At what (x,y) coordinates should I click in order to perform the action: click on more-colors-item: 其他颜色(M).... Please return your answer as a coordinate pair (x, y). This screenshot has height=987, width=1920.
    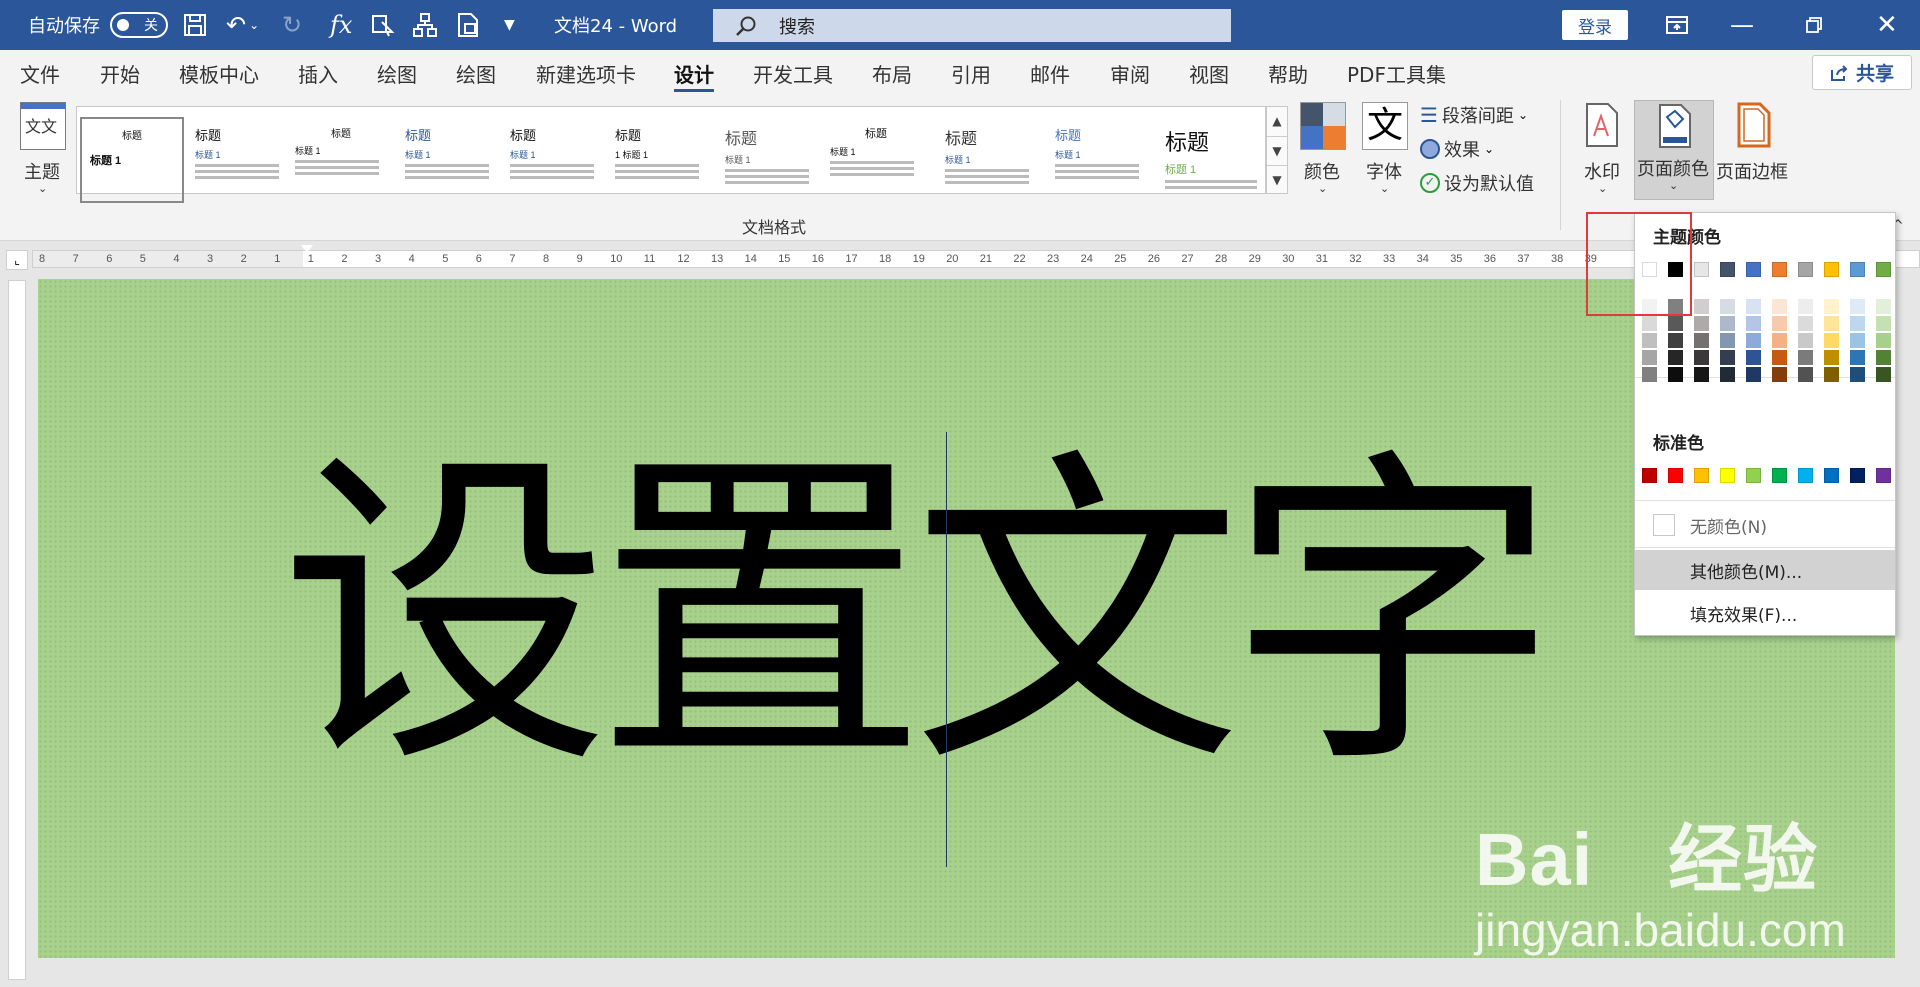
    Looking at the image, I should click on (1765, 570).